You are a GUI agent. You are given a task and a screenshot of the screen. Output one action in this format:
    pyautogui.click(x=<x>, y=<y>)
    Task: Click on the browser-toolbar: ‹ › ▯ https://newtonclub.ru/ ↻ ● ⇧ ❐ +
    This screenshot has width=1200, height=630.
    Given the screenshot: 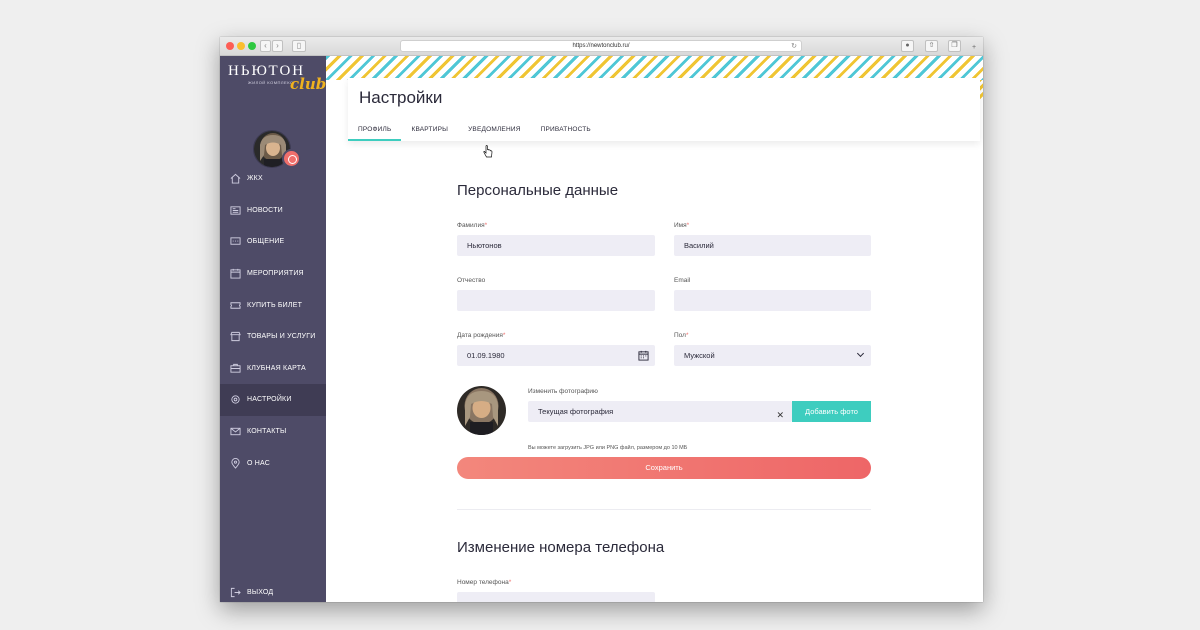 What is the action you would take?
    pyautogui.click(x=601, y=46)
    